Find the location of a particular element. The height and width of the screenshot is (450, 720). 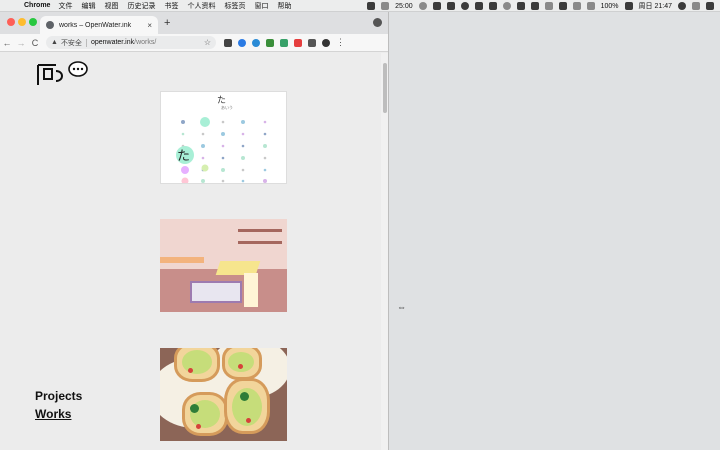

clock-text: 周日 21:47 is located at coordinates (655, 6).